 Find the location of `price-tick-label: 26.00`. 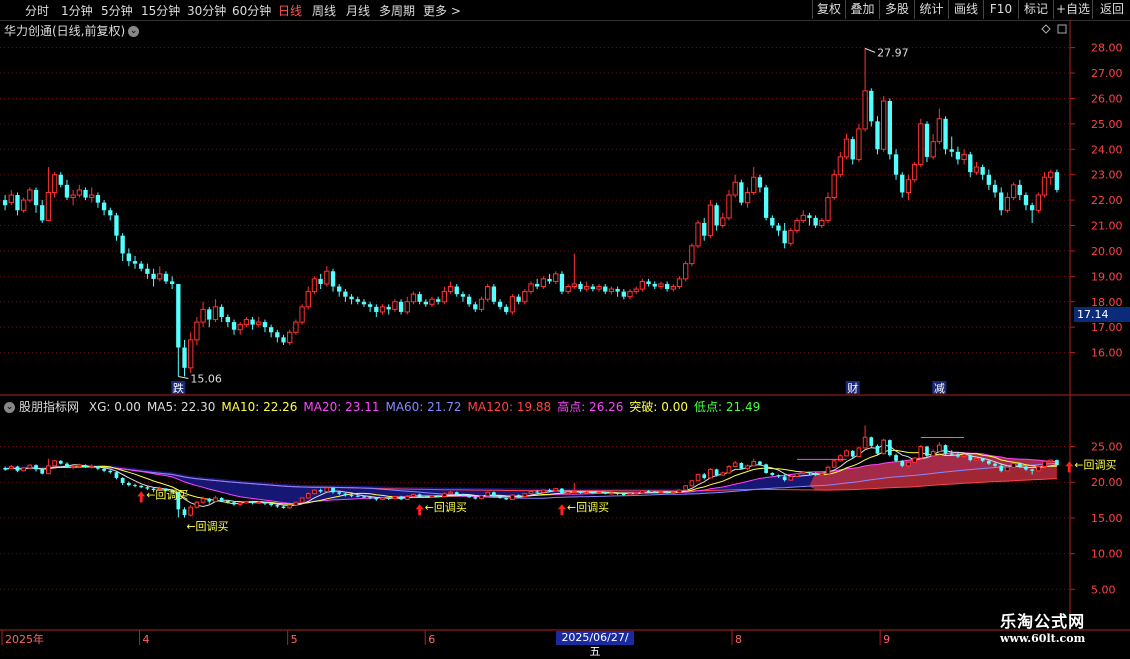

price-tick-label: 26.00 is located at coordinates (1107, 98).